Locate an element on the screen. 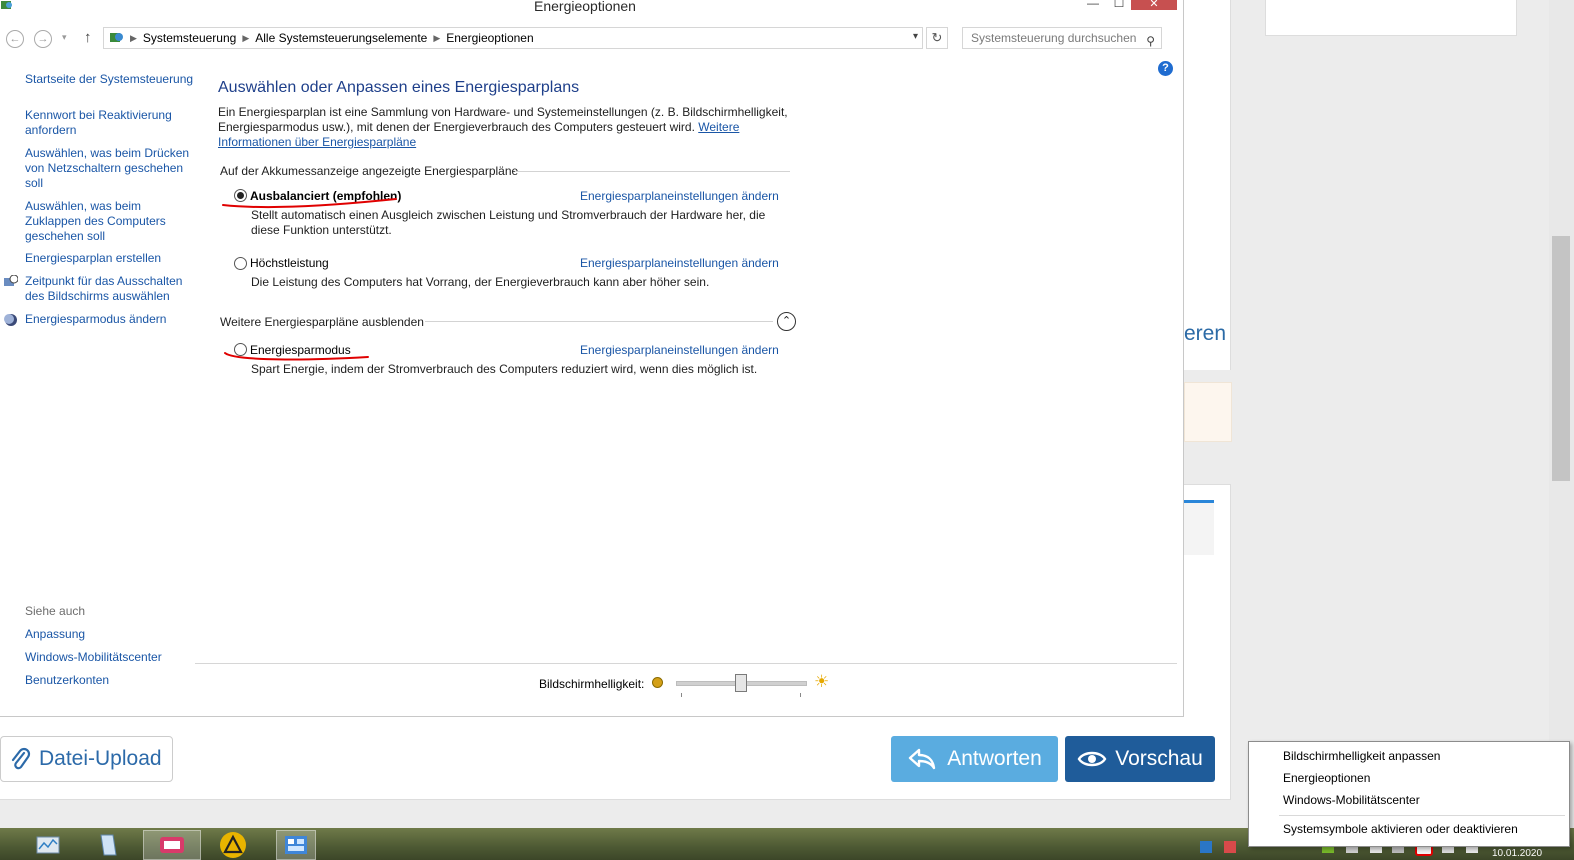 Image resolution: width=1574 pixels, height=860 pixels. breadcrumb-alle-elemente: Alle Systemsteuerungselemente is located at coordinates (341, 38).